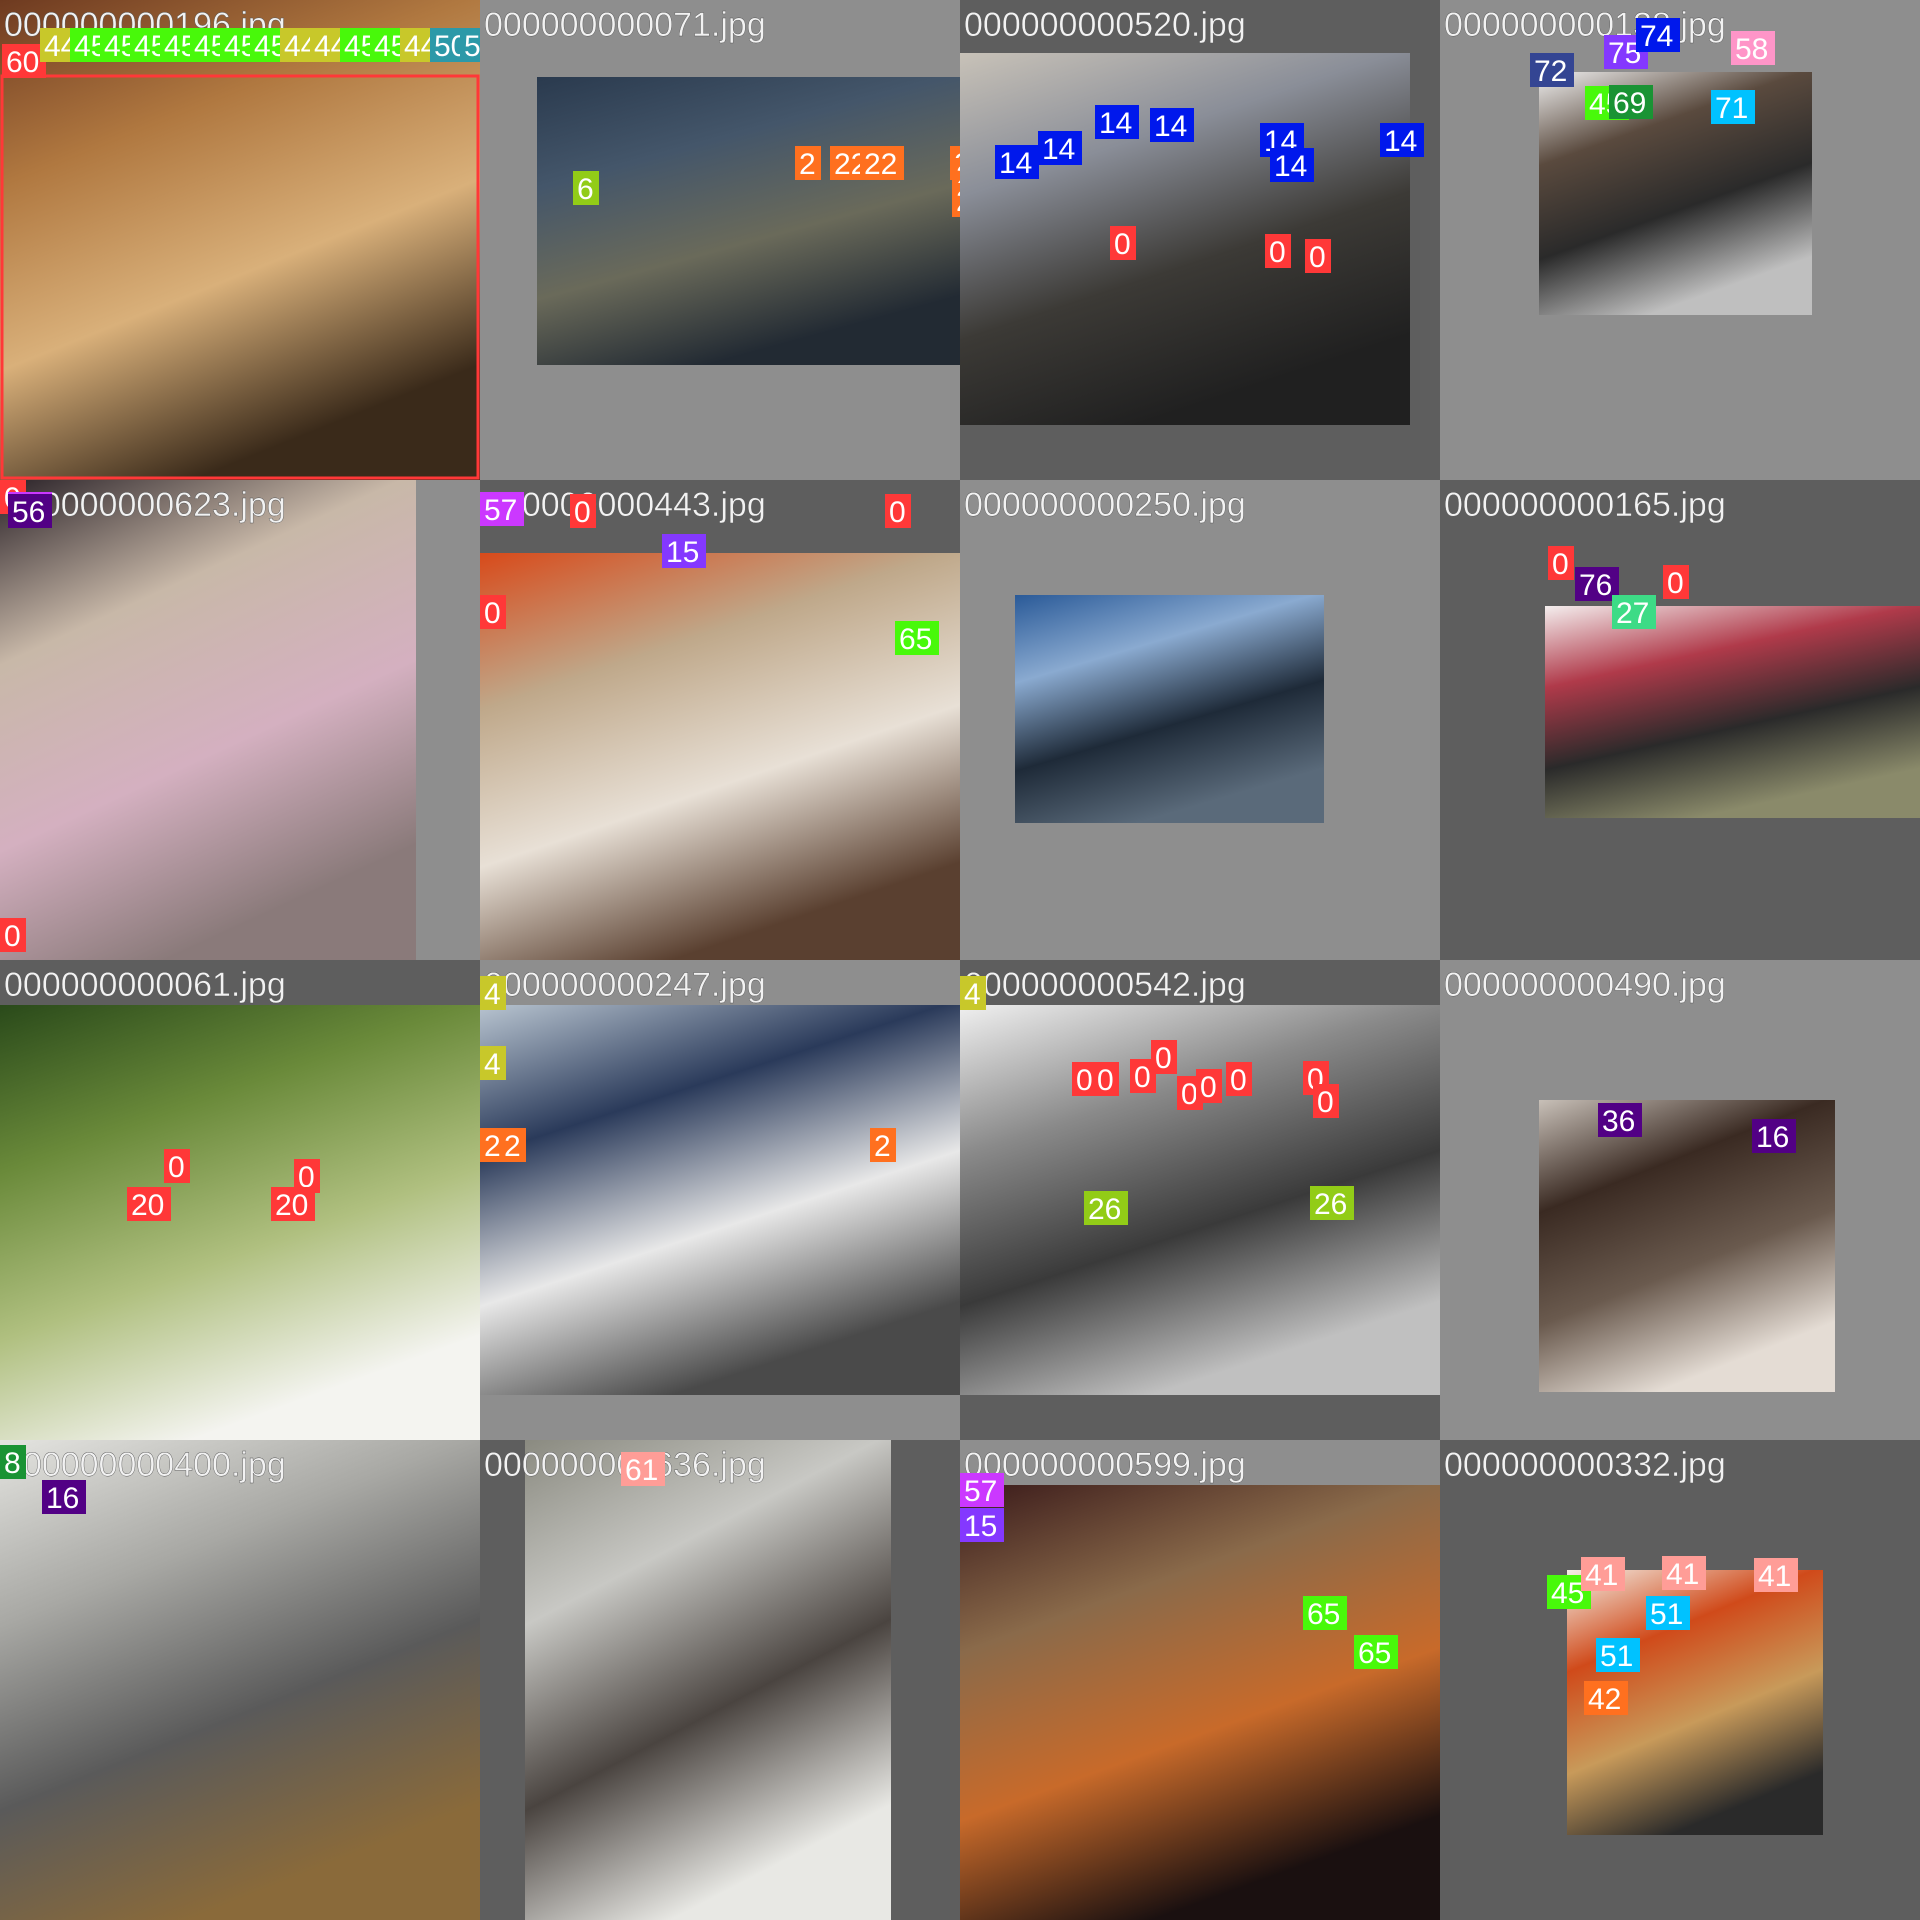  Describe the element at coordinates (12, 1463) in the screenshot. I see `detection-label-class: 8` at that location.